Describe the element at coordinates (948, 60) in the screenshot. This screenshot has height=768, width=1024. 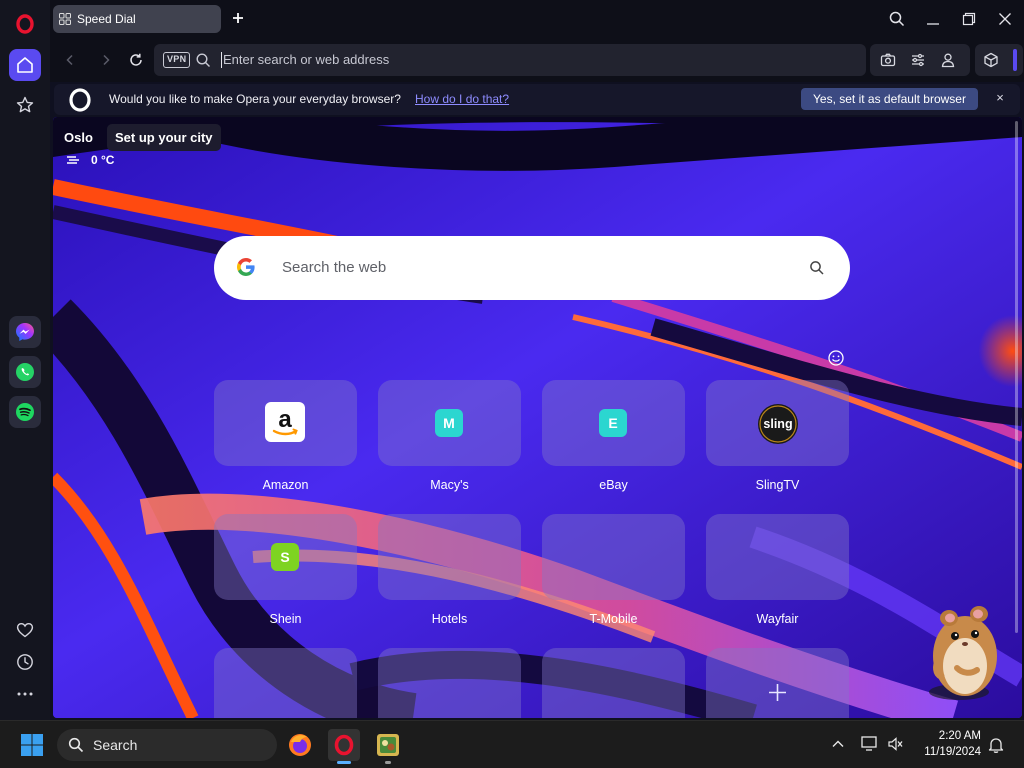
I see `profile-user-icon` at that location.